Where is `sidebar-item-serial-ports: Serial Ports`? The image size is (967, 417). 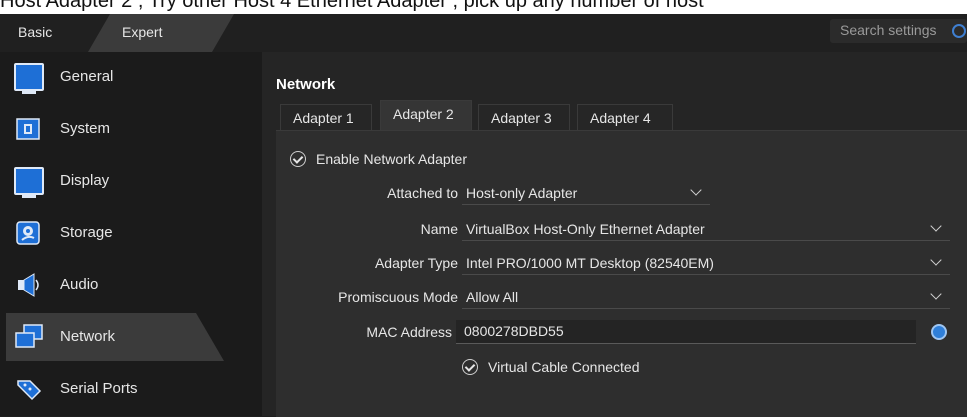
sidebar-item-serial-ports: Serial Ports is located at coordinates (131, 390).